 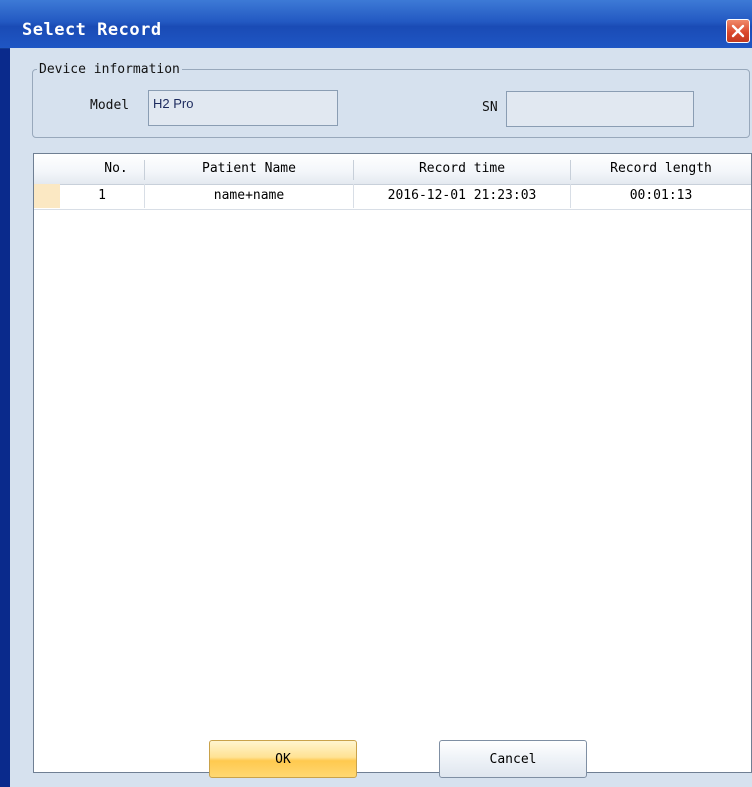 I want to click on cell-no: 1, so click(x=102, y=195).